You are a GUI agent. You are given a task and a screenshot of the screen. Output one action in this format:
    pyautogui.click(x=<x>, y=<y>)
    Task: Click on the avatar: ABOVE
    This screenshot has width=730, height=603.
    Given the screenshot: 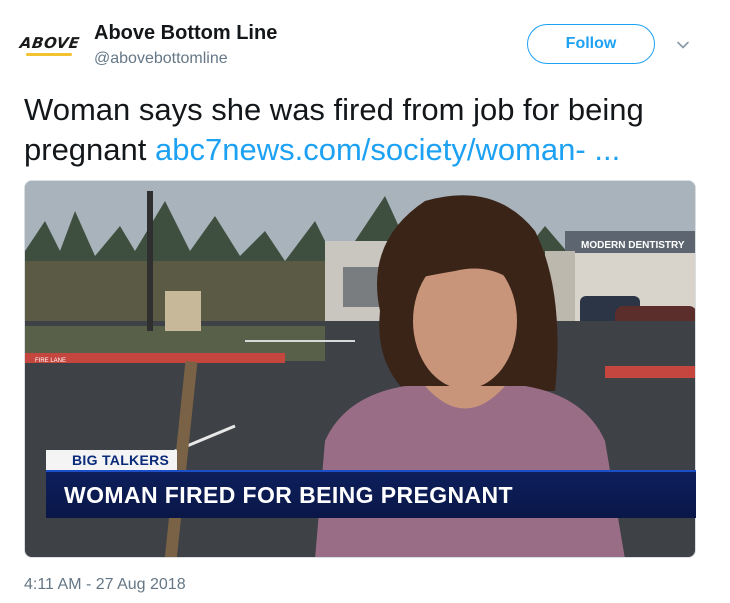 What is the action you would take?
    pyautogui.click(x=50, y=43)
    